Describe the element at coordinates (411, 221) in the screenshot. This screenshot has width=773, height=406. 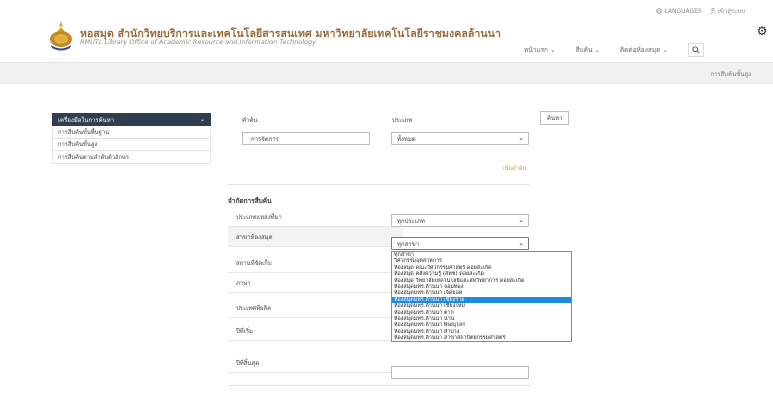
I see `source-type-value: ทุกประเภท` at that location.